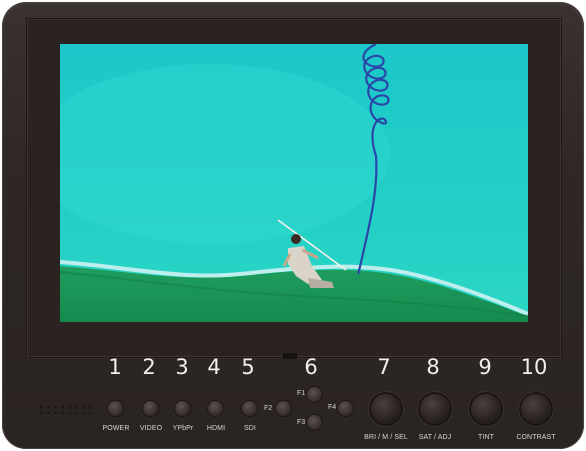 The image size is (586, 451). What do you see at coordinates (250, 428) in the screenshot?
I see `sdi-label: SDI` at bounding box center [250, 428].